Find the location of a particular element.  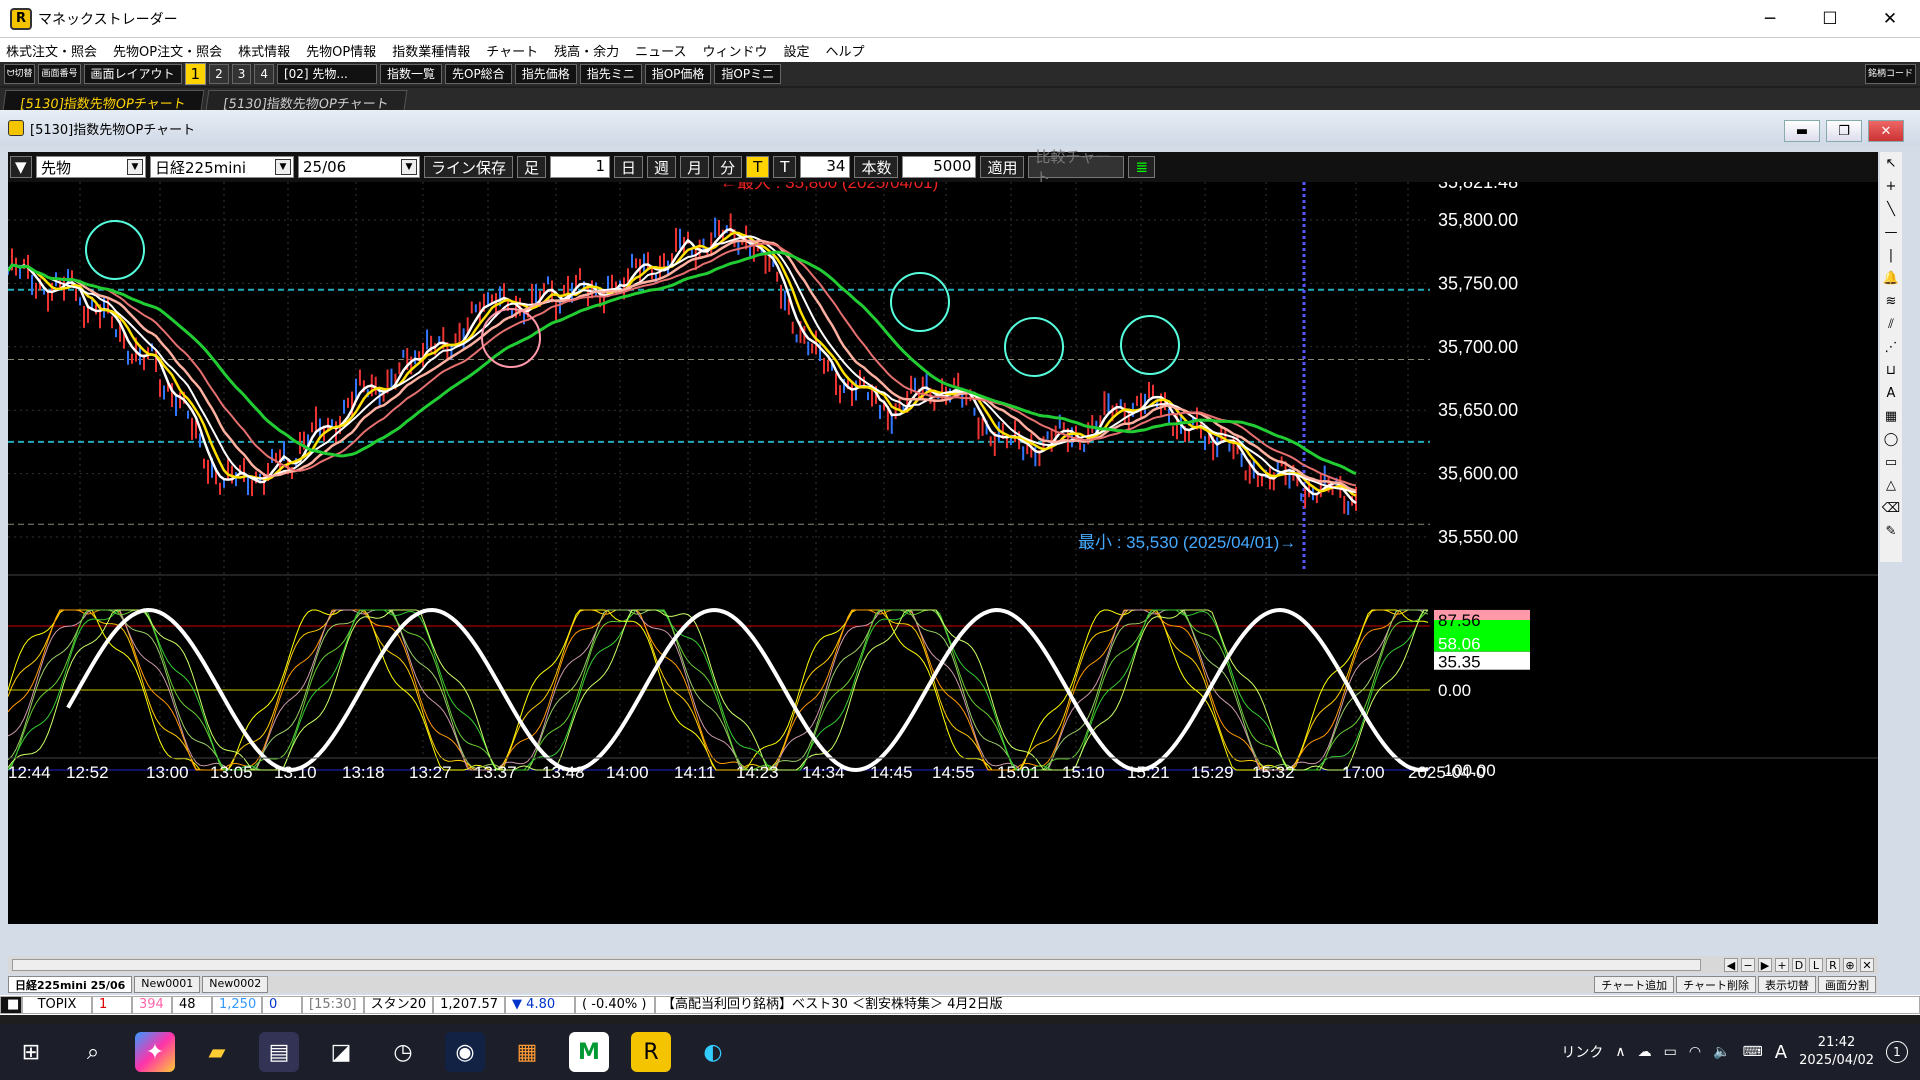

layout-4-button: 4 is located at coordinates (264, 74).